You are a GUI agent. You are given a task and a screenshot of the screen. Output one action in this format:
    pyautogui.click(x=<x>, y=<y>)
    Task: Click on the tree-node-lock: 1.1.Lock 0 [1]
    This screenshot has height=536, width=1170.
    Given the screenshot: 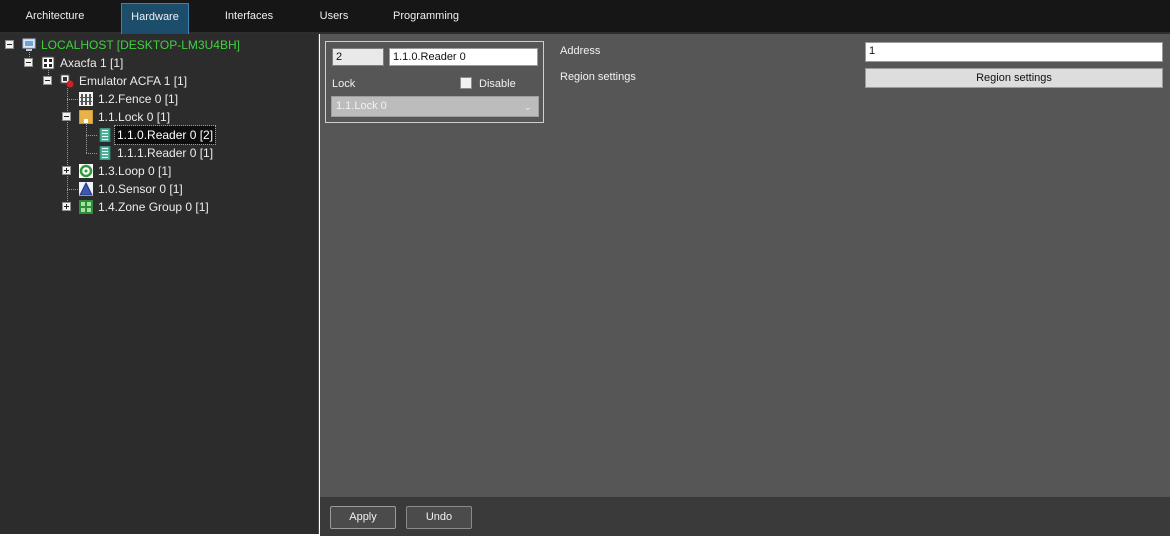 What is the action you would take?
    pyautogui.click(x=159, y=117)
    